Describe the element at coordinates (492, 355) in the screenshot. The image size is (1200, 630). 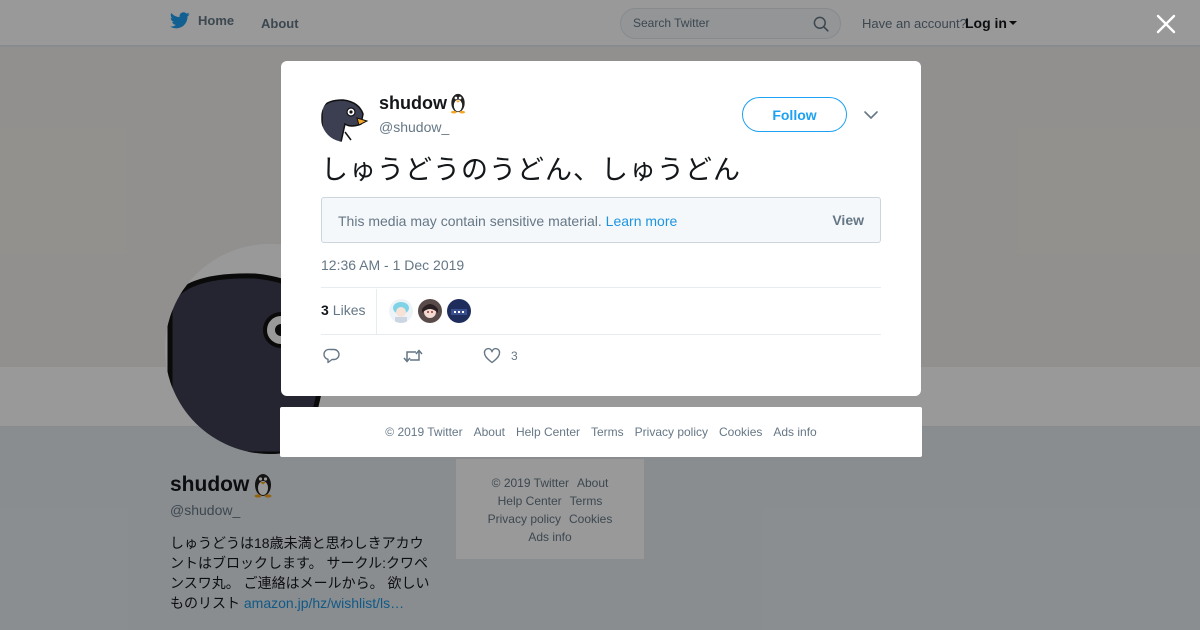
I see `heart-icon` at that location.